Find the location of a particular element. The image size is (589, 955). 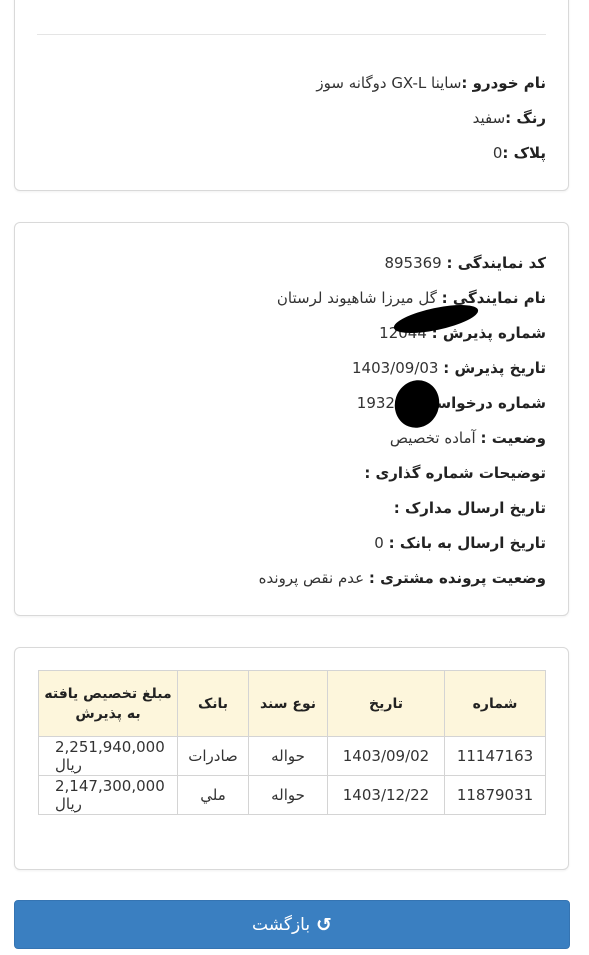

agency-code-label: کد نمایندگی : is located at coordinates (496, 263).